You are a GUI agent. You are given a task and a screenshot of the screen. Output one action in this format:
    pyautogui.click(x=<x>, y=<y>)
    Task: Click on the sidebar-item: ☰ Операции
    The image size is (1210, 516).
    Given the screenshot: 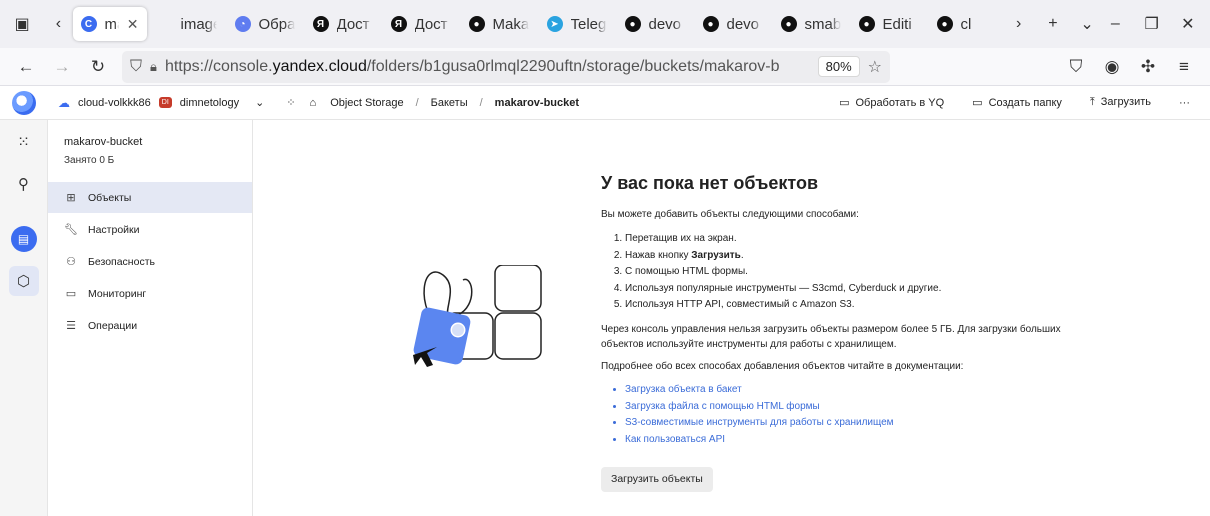 What is the action you would take?
    pyautogui.click(x=150, y=325)
    